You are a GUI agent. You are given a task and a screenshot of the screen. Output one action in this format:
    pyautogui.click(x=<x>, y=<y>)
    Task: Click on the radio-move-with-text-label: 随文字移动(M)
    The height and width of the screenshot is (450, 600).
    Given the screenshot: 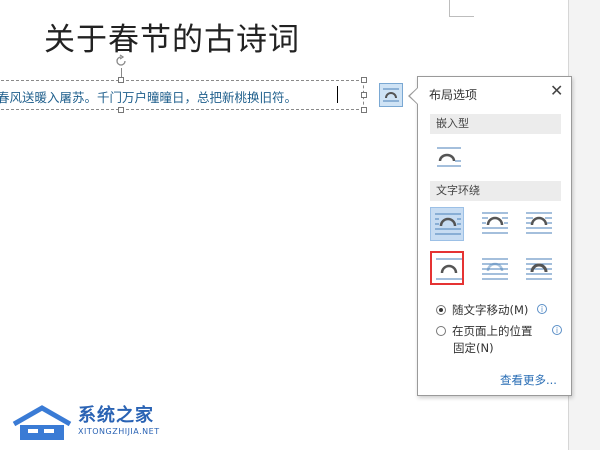 What is the action you would take?
    pyautogui.click(x=490, y=310)
    